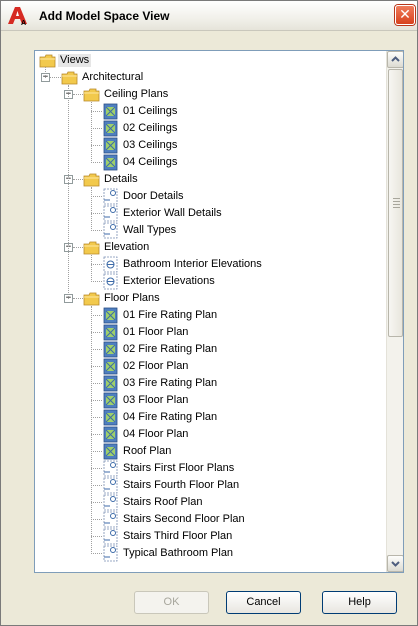 The image size is (418, 626). Describe the element at coordinates (147, 451) in the screenshot. I see `view-item-label: Roof Plan` at that location.